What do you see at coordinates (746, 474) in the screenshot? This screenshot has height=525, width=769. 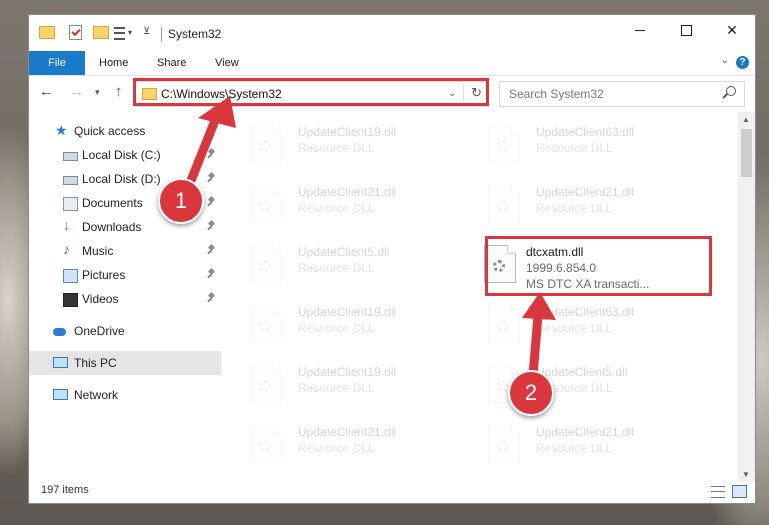 I see `scroll-down-icon: ▼` at bounding box center [746, 474].